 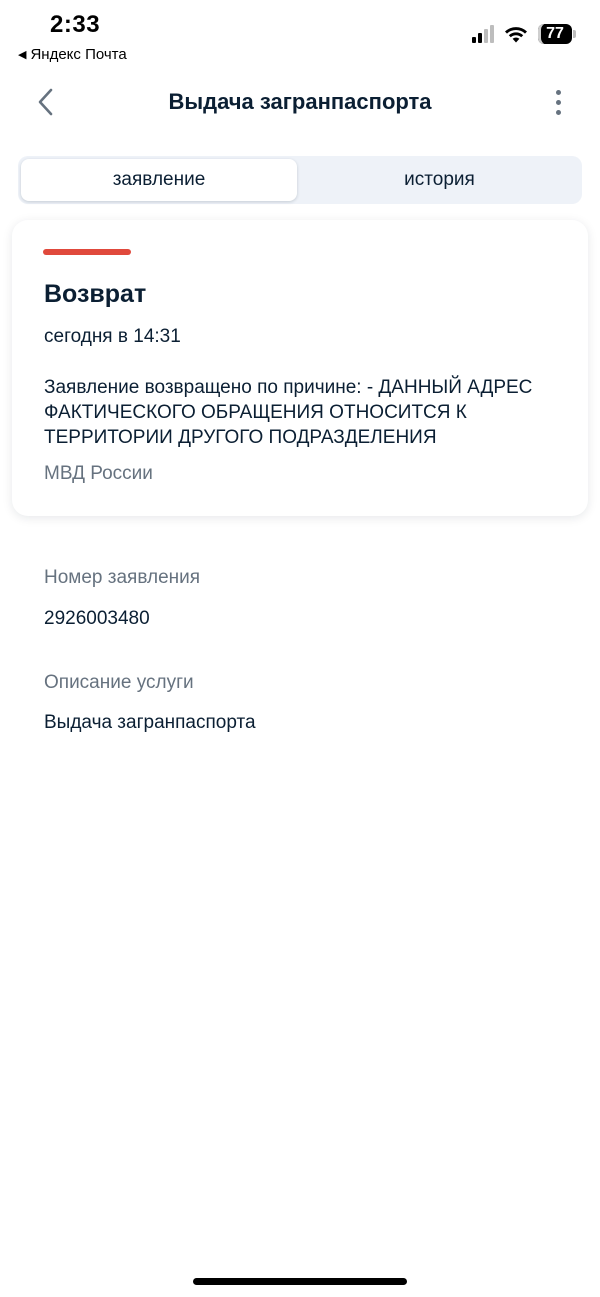 What do you see at coordinates (483, 34) in the screenshot?
I see `cellular-signal-icon` at bounding box center [483, 34].